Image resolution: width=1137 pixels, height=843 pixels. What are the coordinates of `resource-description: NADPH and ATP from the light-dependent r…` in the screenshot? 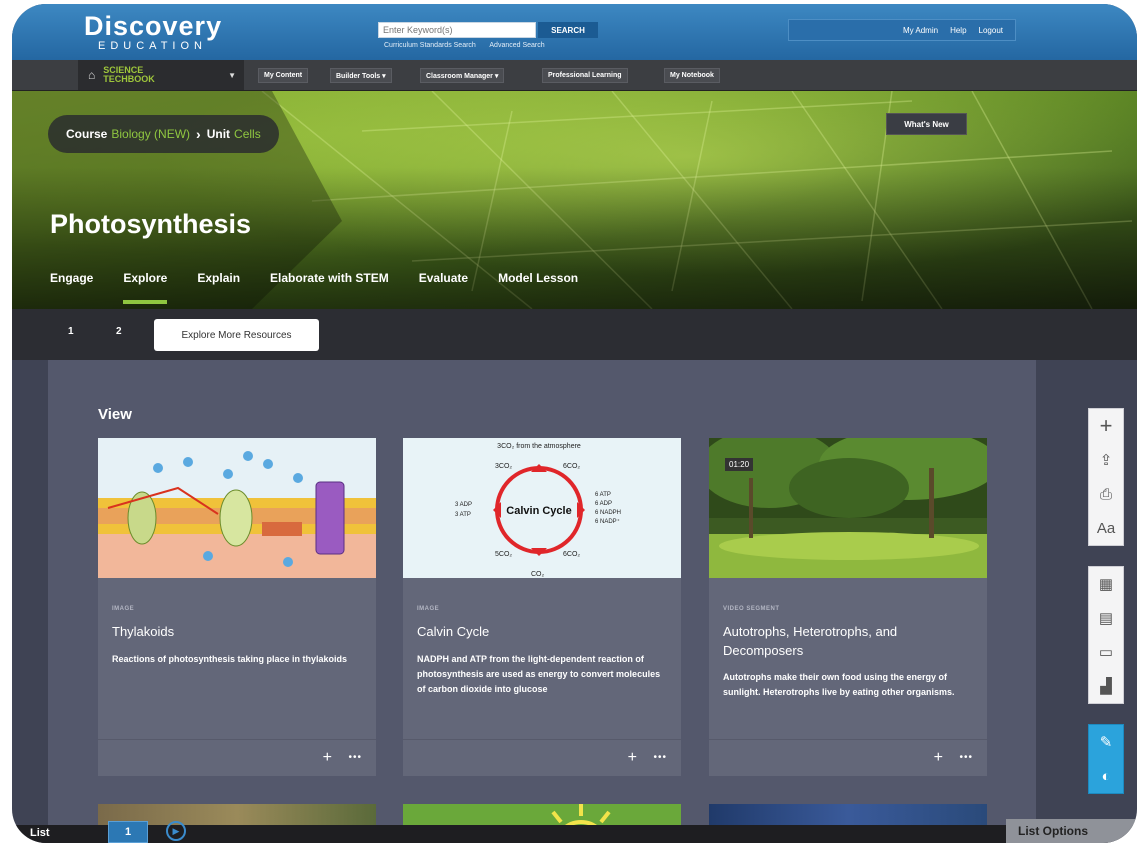 It's located at (539, 674).